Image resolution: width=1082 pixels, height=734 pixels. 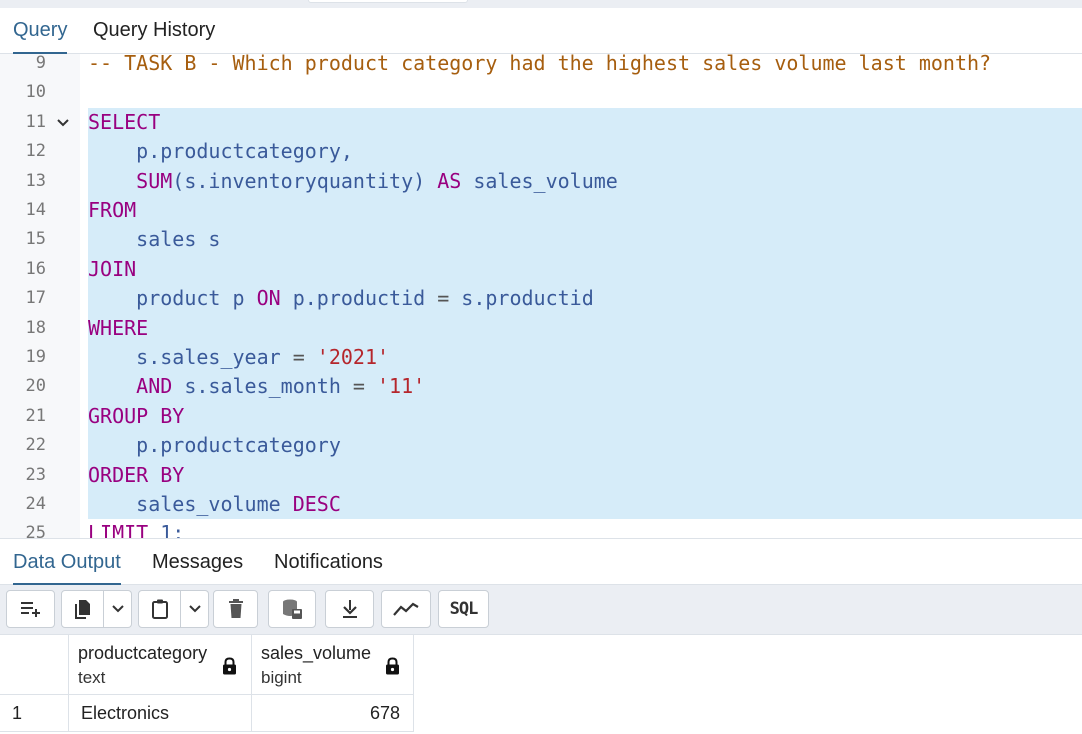 I want to click on line-number: 19, so click(x=35, y=357).